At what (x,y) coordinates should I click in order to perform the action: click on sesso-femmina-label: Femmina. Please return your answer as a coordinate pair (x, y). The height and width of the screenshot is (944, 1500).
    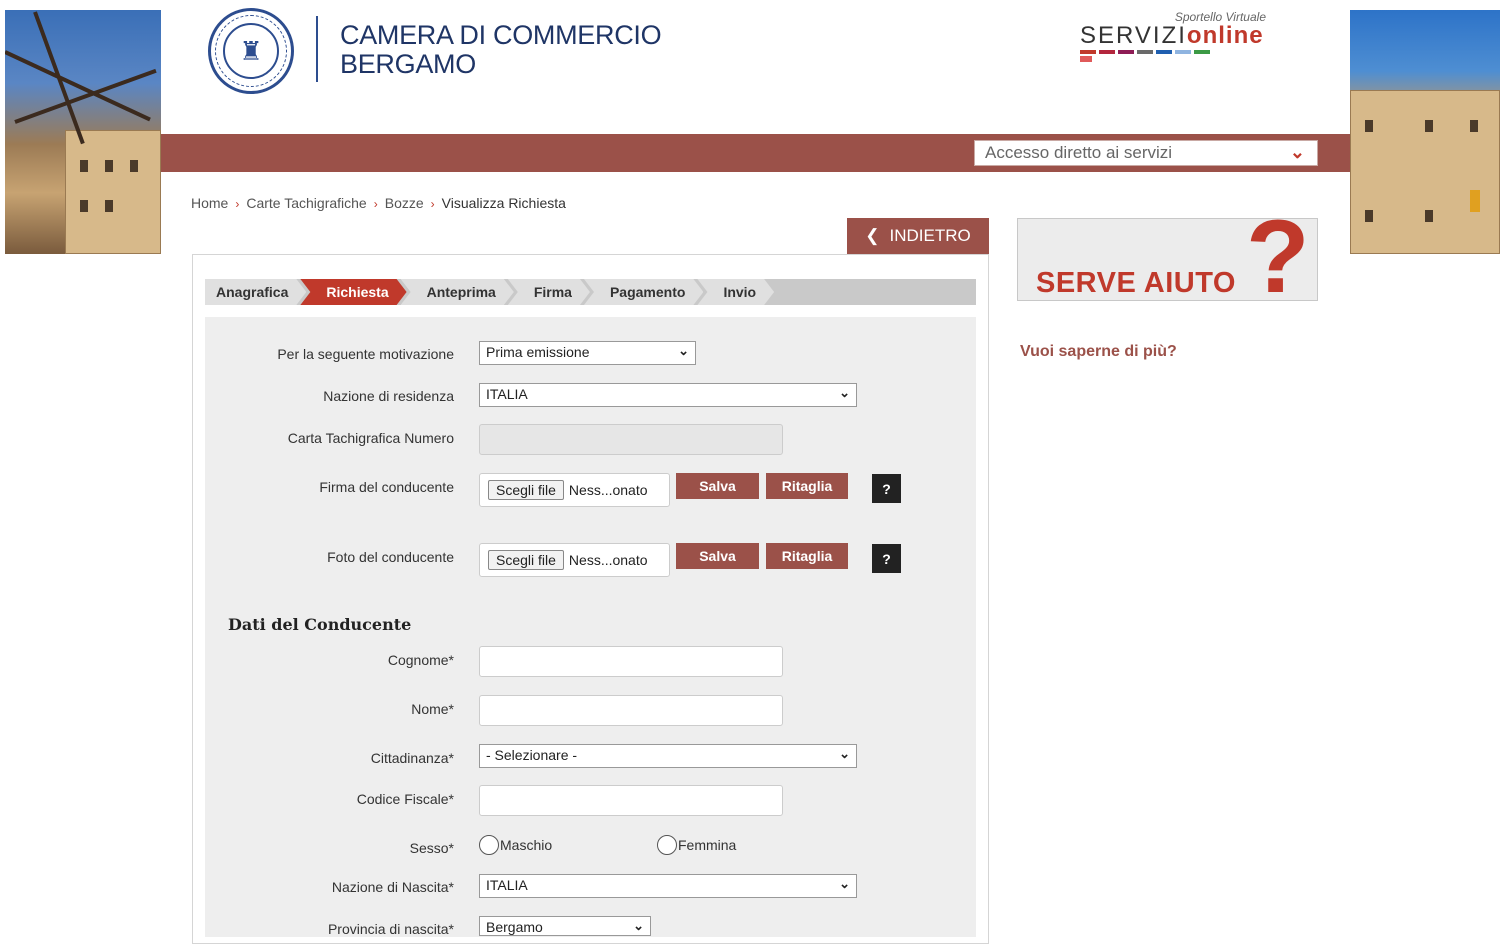
    Looking at the image, I should click on (707, 845).